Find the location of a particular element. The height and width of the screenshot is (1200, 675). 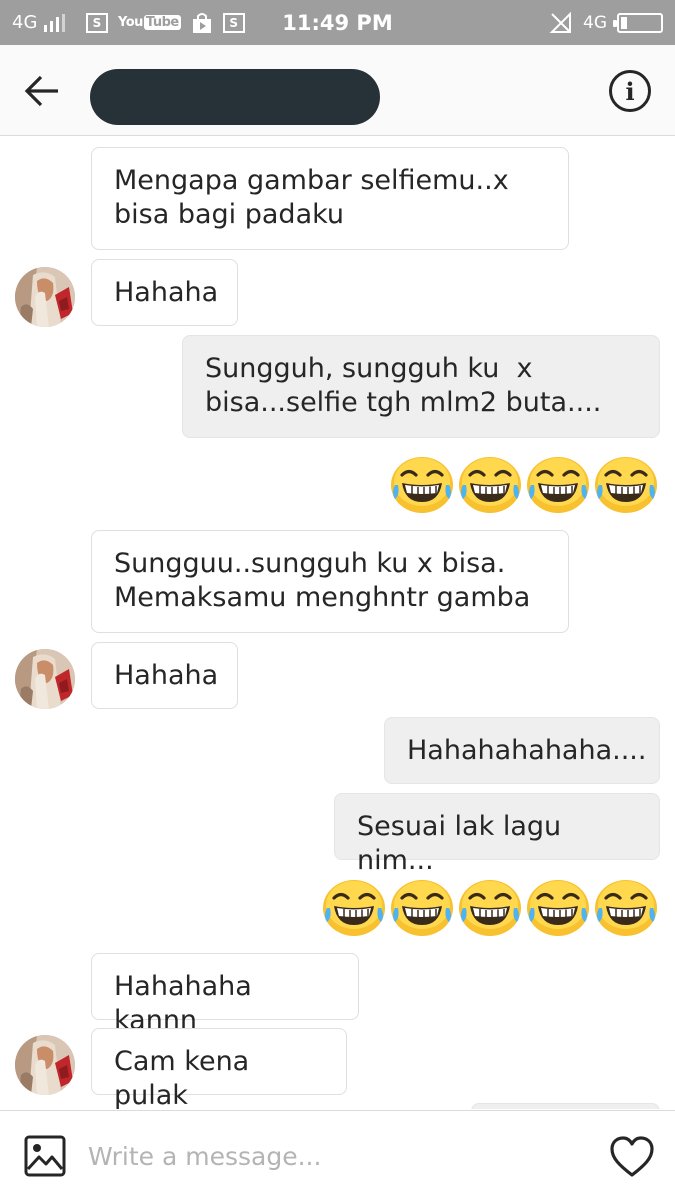

play-store-icon is located at coordinates (201, 22).